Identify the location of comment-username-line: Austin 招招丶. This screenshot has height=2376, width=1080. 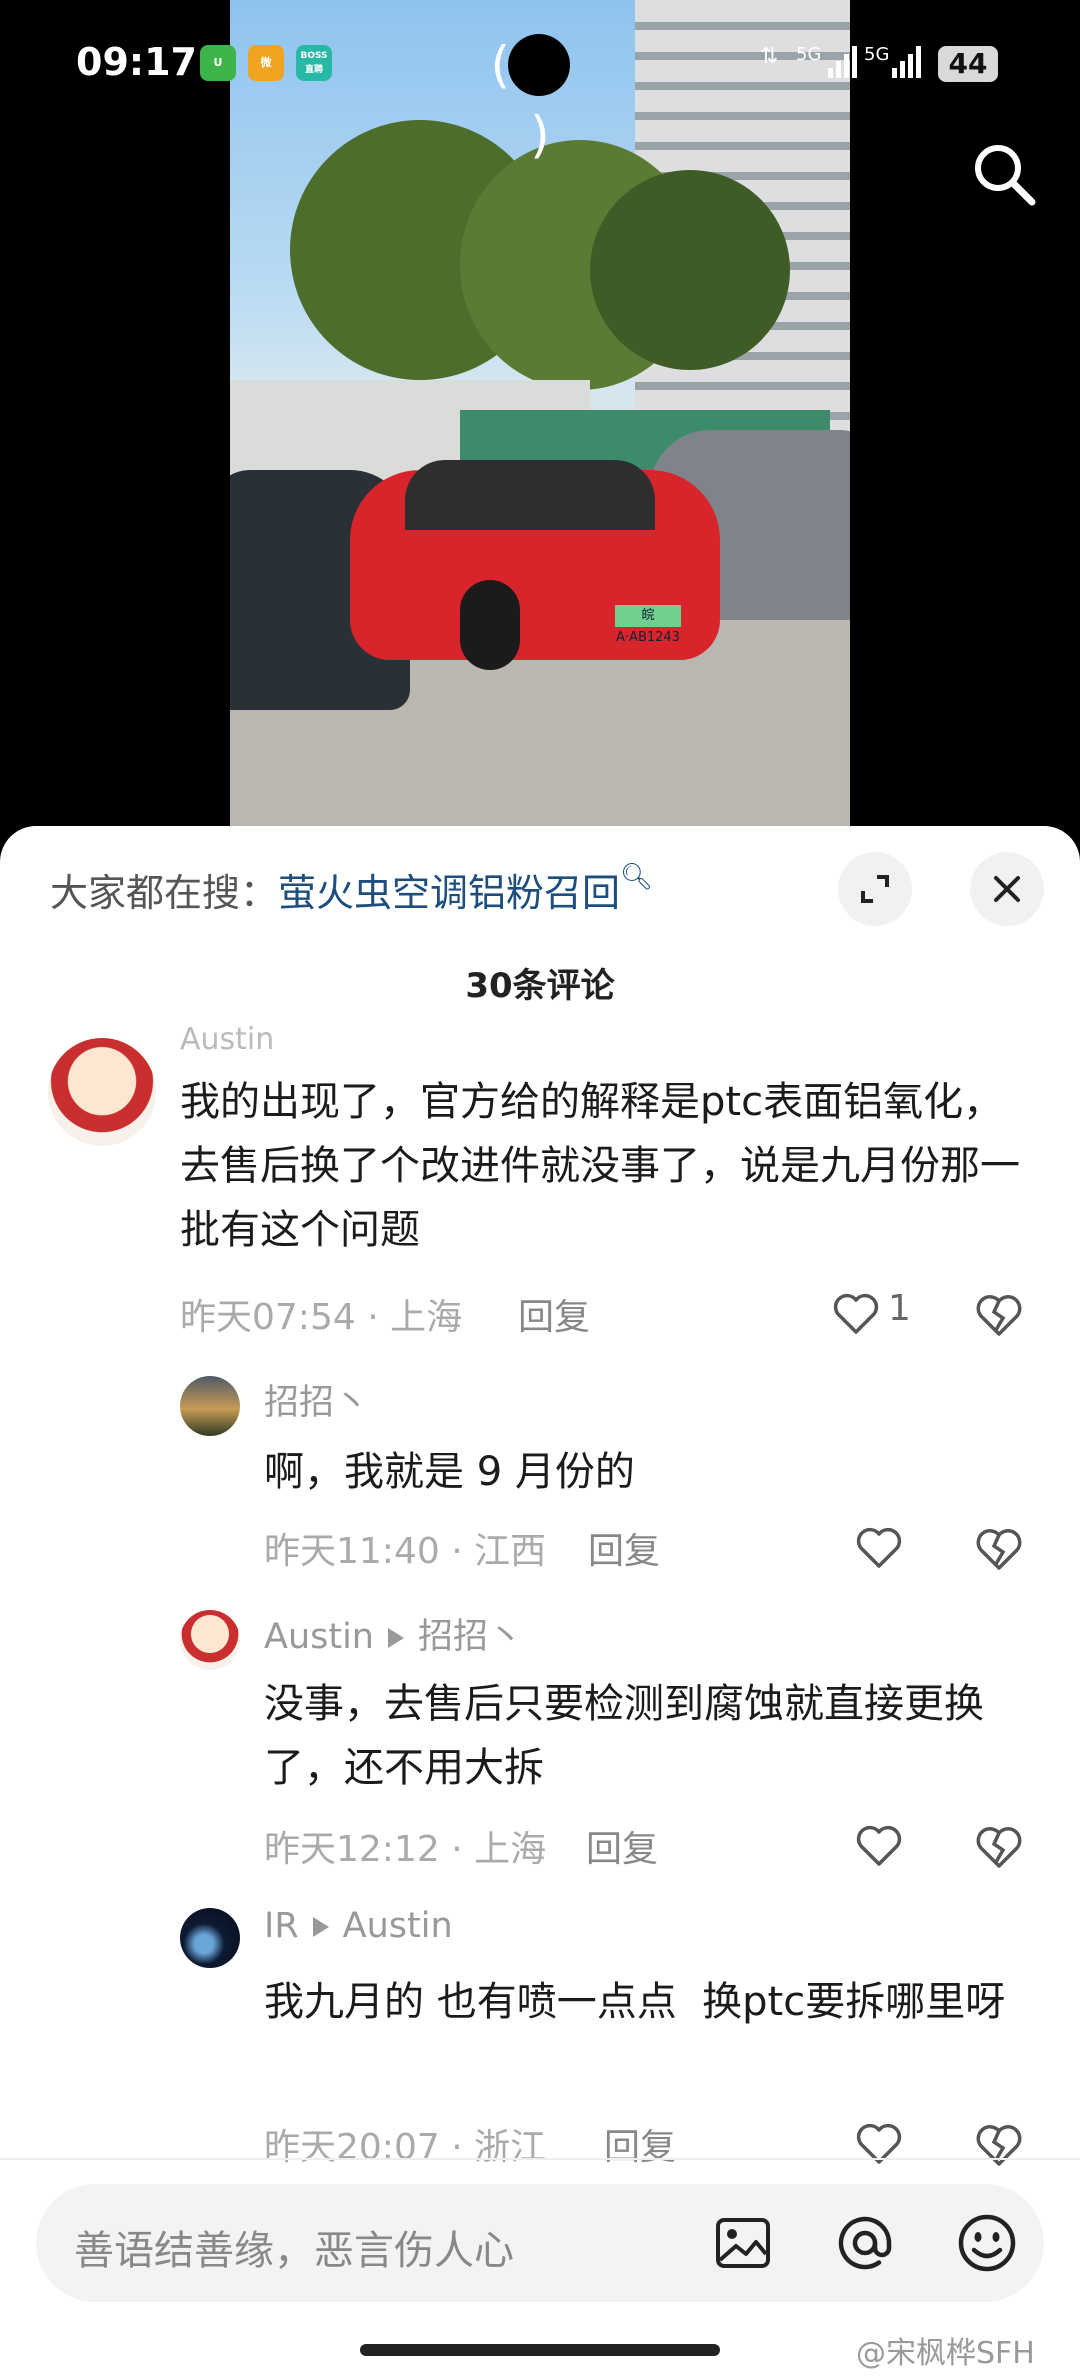
(393, 1633).